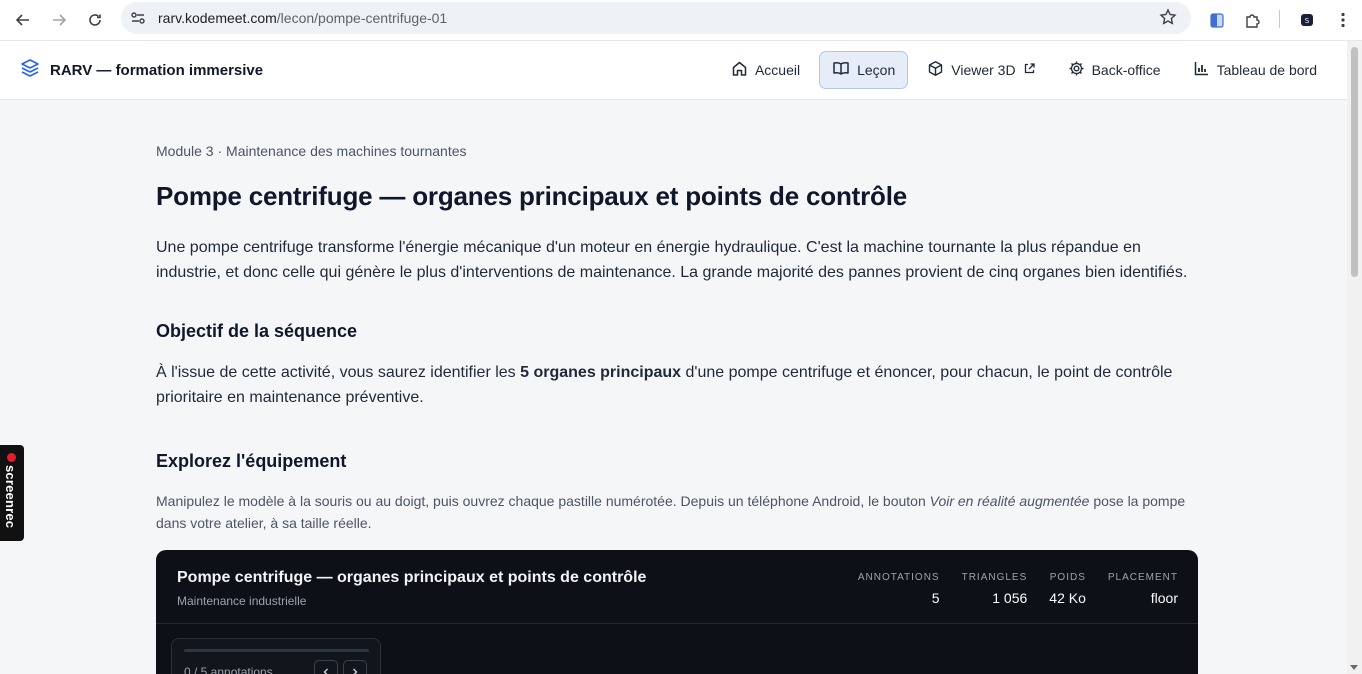 The height and width of the screenshot is (674, 1362). Describe the element at coordinates (1067, 589) in the screenshot. I see `stat-poids: POIDS 42 Ko` at that location.